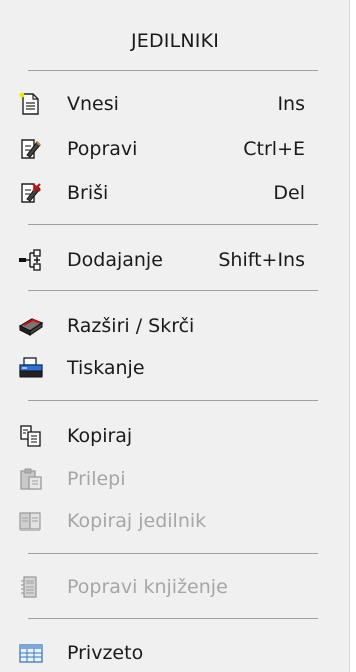 The image size is (356, 672). What do you see at coordinates (172, 149) in the screenshot?
I see `menu-item-popravi: Popravi Ctrl+E` at bounding box center [172, 149].